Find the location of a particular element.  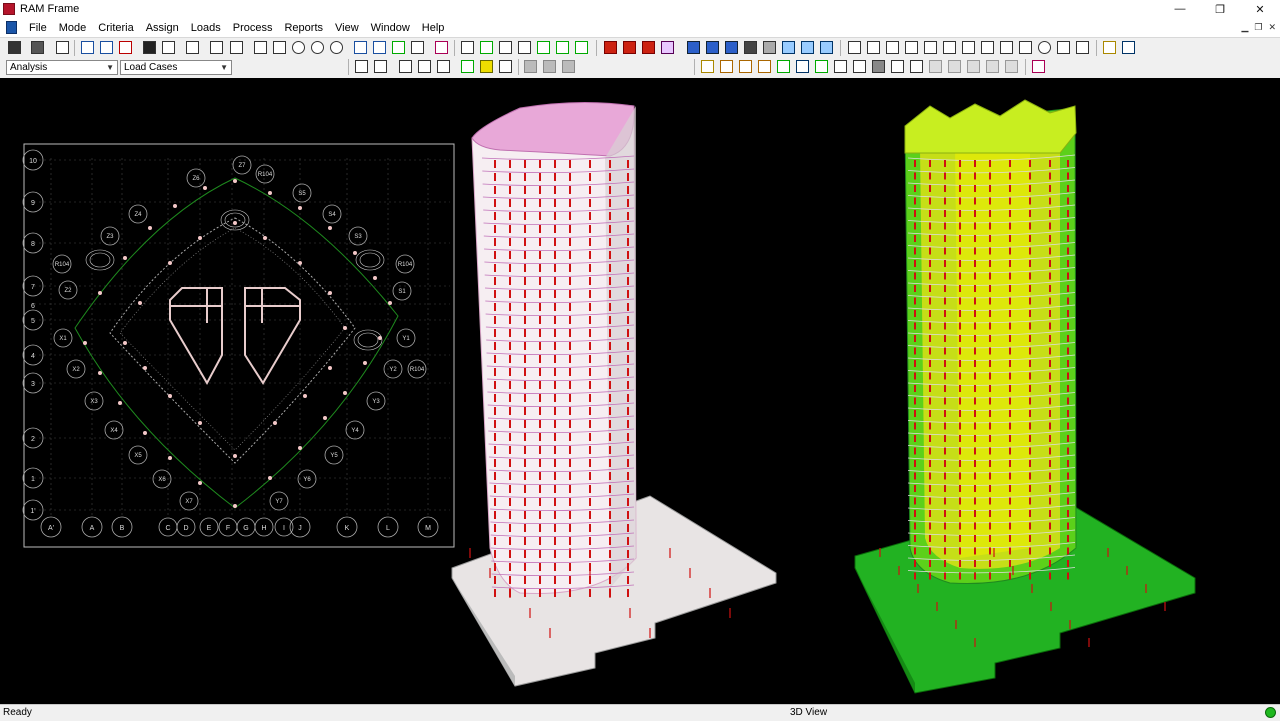

au-icon is located at coordinates (878, 66).